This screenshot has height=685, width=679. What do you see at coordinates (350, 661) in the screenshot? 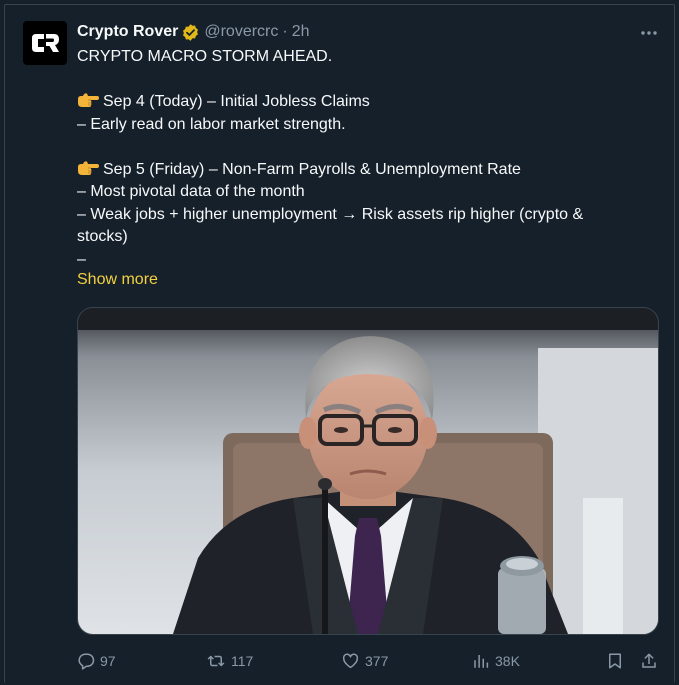
I see `heart-icon` at bounding box center [350, 661].